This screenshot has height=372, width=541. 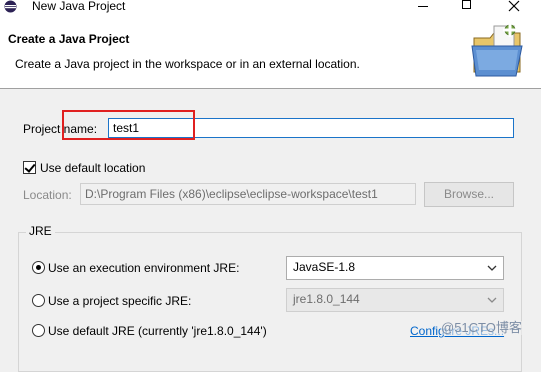 What do you see at coordinates (119, 301) in the screenshot?
I see `project-specific-jre-label: Use a project specific JRE:` at bounding box center [119, 301].